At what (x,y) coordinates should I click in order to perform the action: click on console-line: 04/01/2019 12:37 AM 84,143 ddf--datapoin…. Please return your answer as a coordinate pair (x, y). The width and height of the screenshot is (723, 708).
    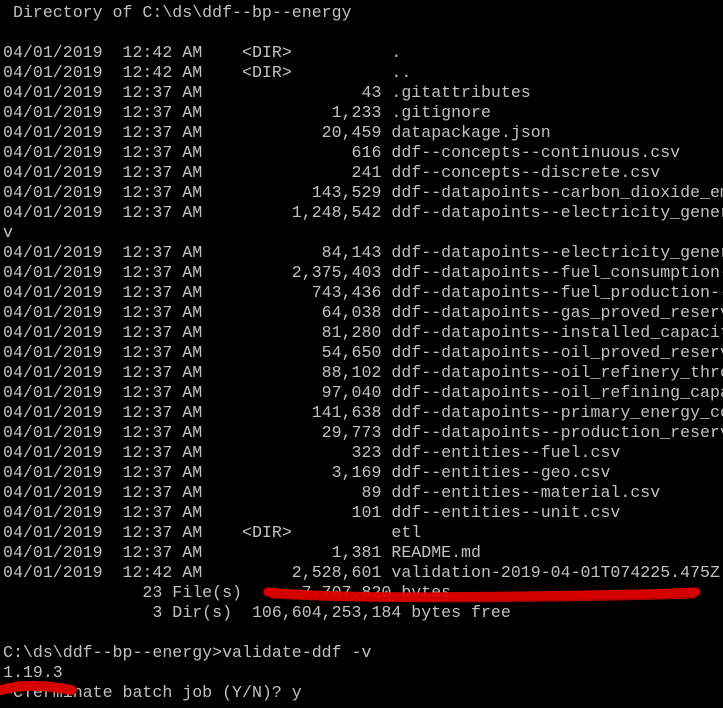
    Looking at the image, I should click on (363, 252).